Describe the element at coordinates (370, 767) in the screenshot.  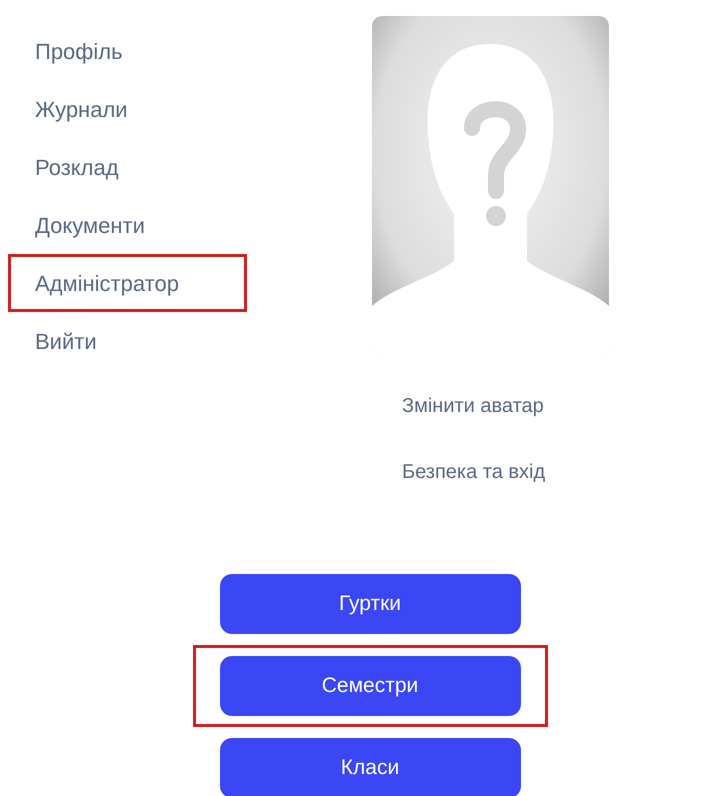
I see `admin-button: Класи` at that location.